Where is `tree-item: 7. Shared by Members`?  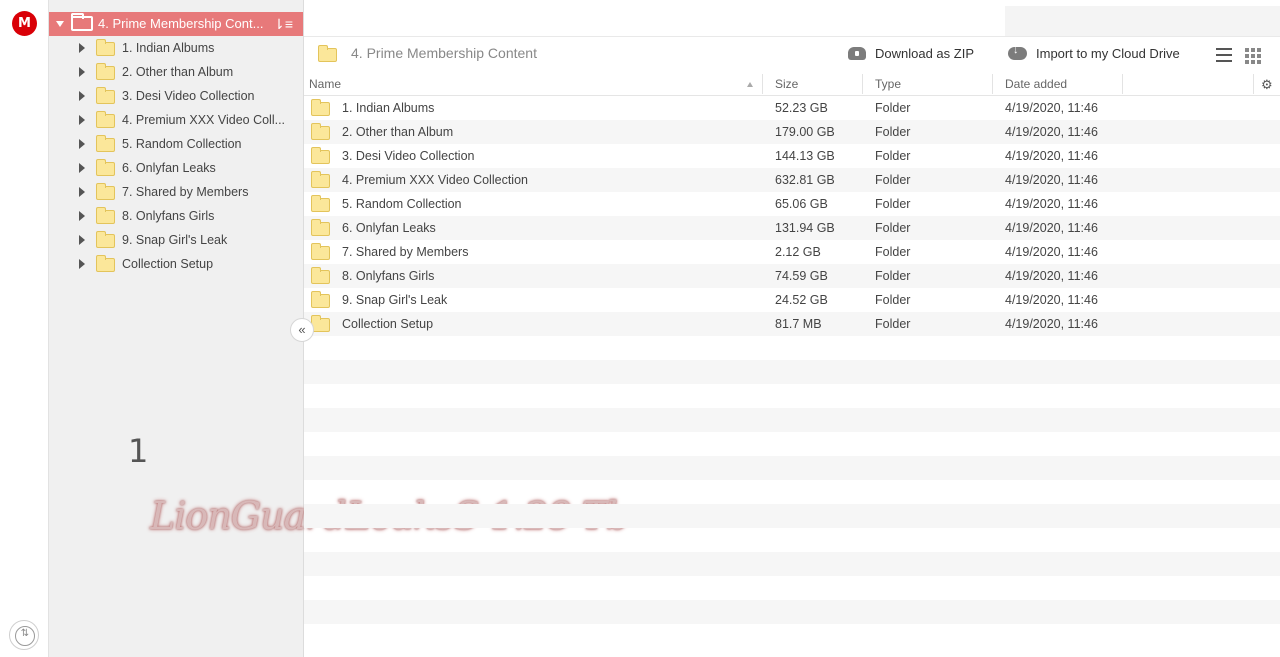
tree-item: 7. Shared by Members is located at coordinates (176, 192).